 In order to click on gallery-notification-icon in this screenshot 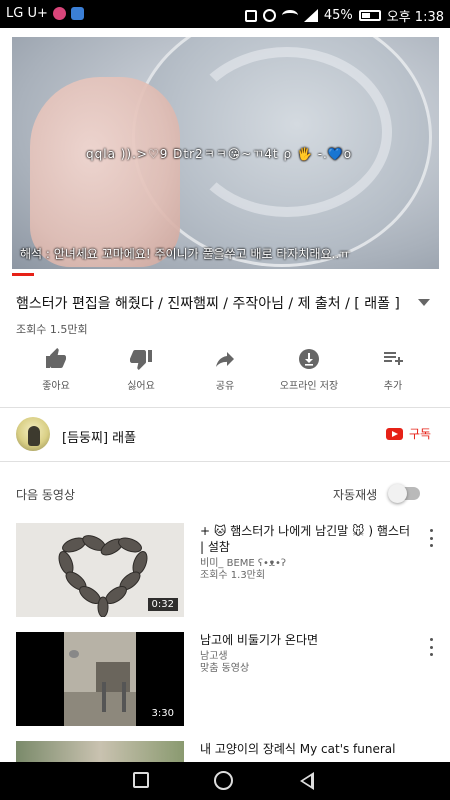, I will do `click(77, 13)`.